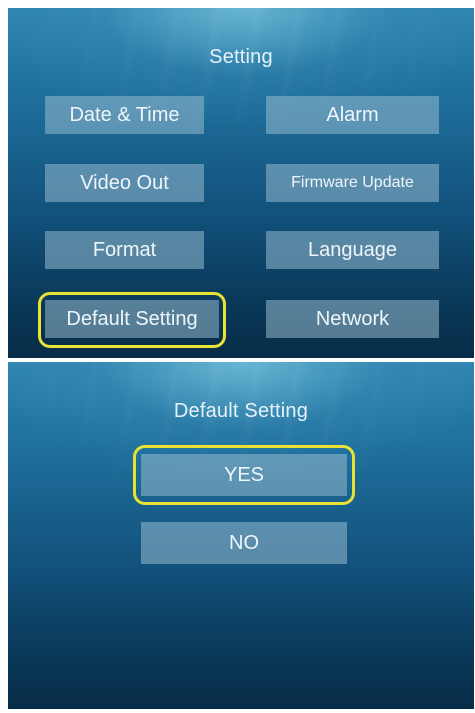  What do you see at coordinates (244, 543) in the screenshot?
I see `no-button: NO` at bounding box center [244, 543].